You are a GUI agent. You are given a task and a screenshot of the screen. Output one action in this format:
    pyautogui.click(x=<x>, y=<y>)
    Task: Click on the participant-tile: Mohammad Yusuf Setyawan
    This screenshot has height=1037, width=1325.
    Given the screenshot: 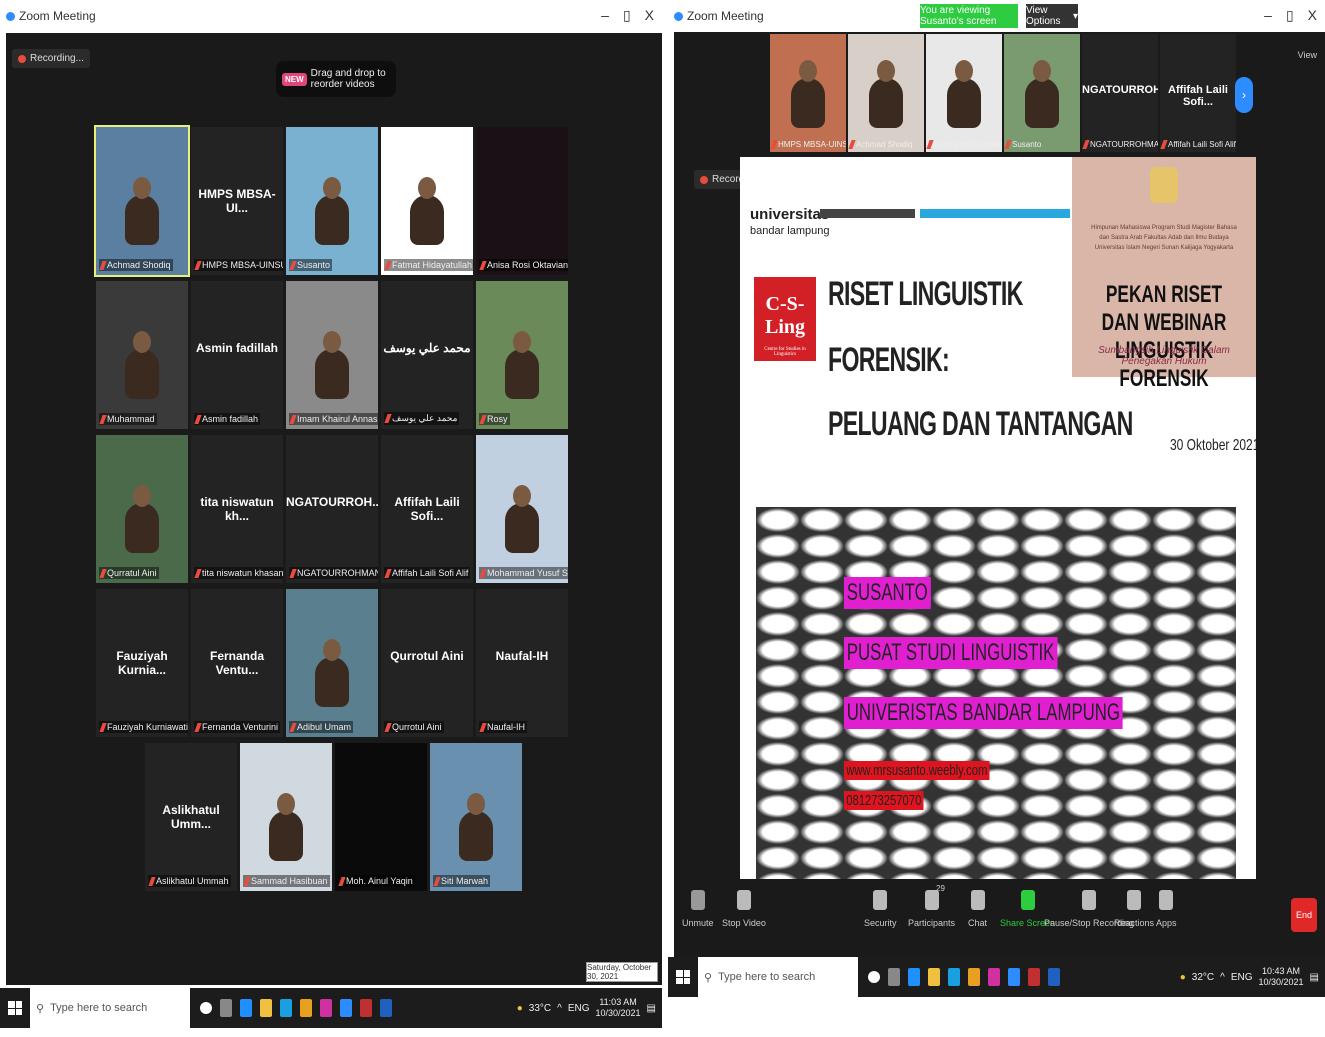 What is the action you would take?
    pyautogui.click(x=522, y=509)
    